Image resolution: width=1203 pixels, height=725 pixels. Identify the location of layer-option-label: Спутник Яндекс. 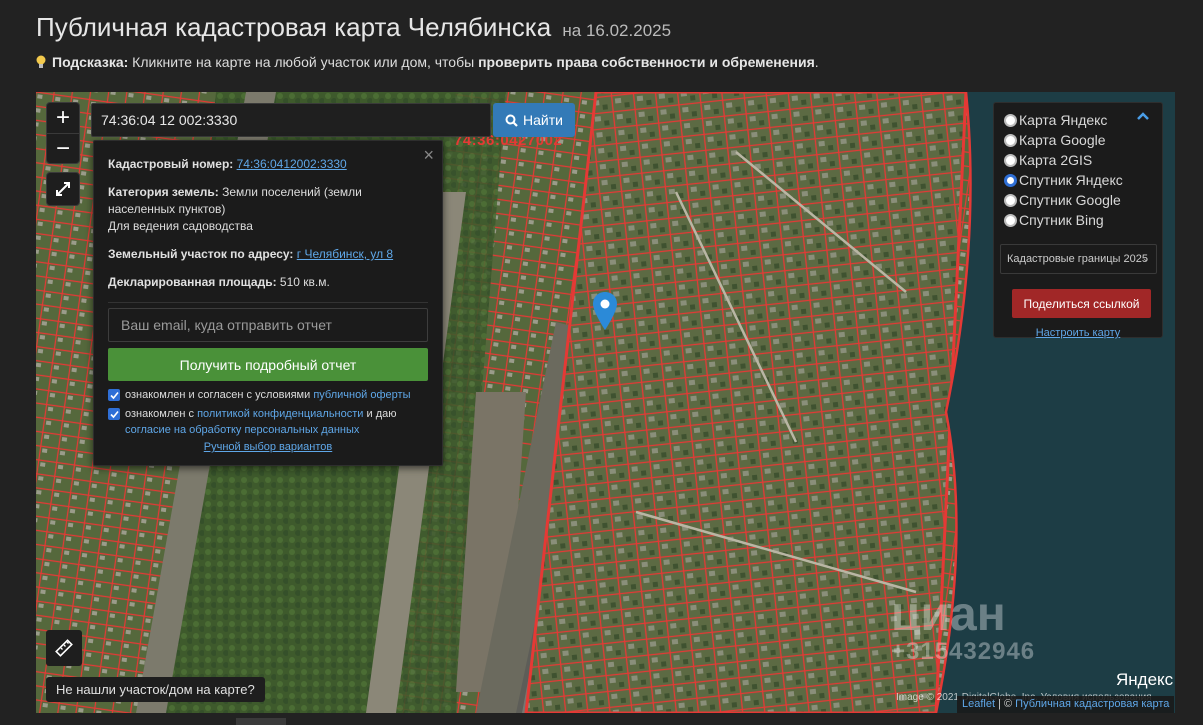
(1071, 180).